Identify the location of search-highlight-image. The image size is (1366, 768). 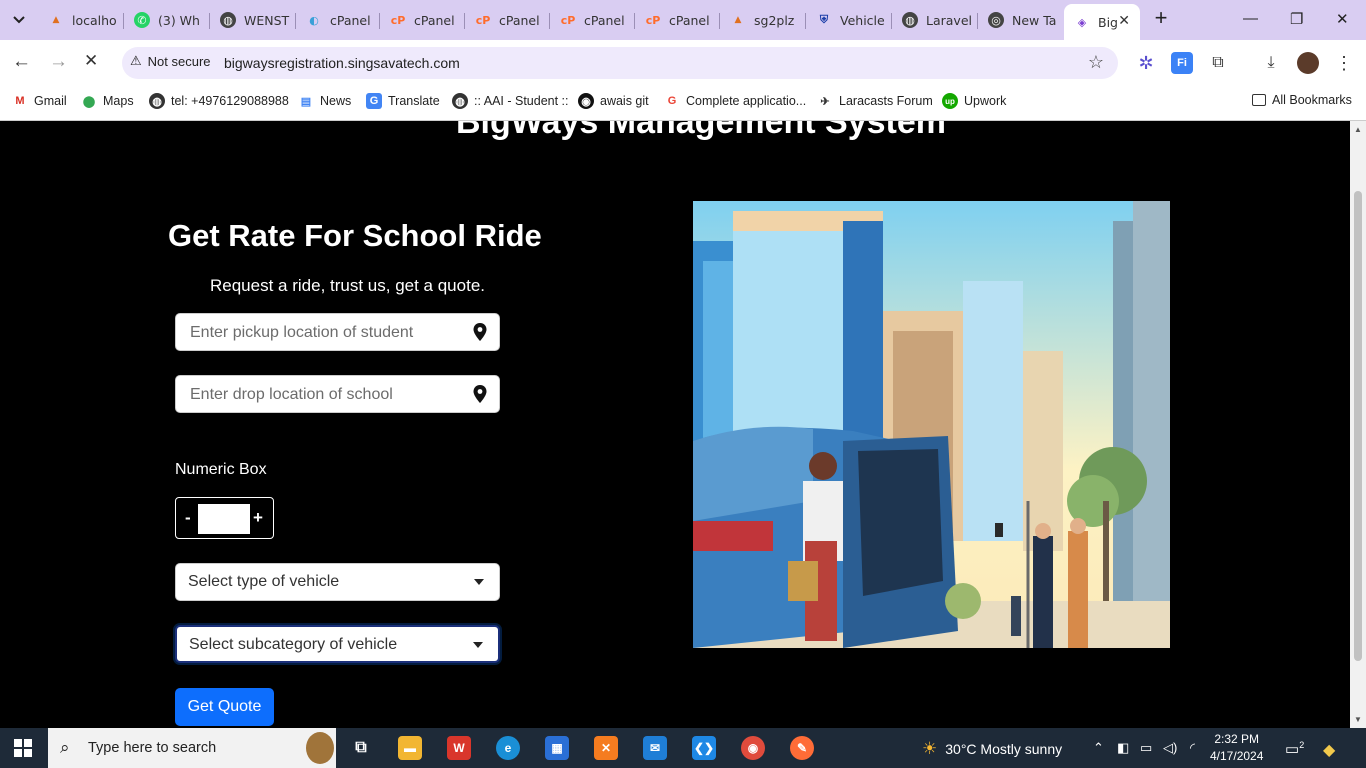
(320, 748).